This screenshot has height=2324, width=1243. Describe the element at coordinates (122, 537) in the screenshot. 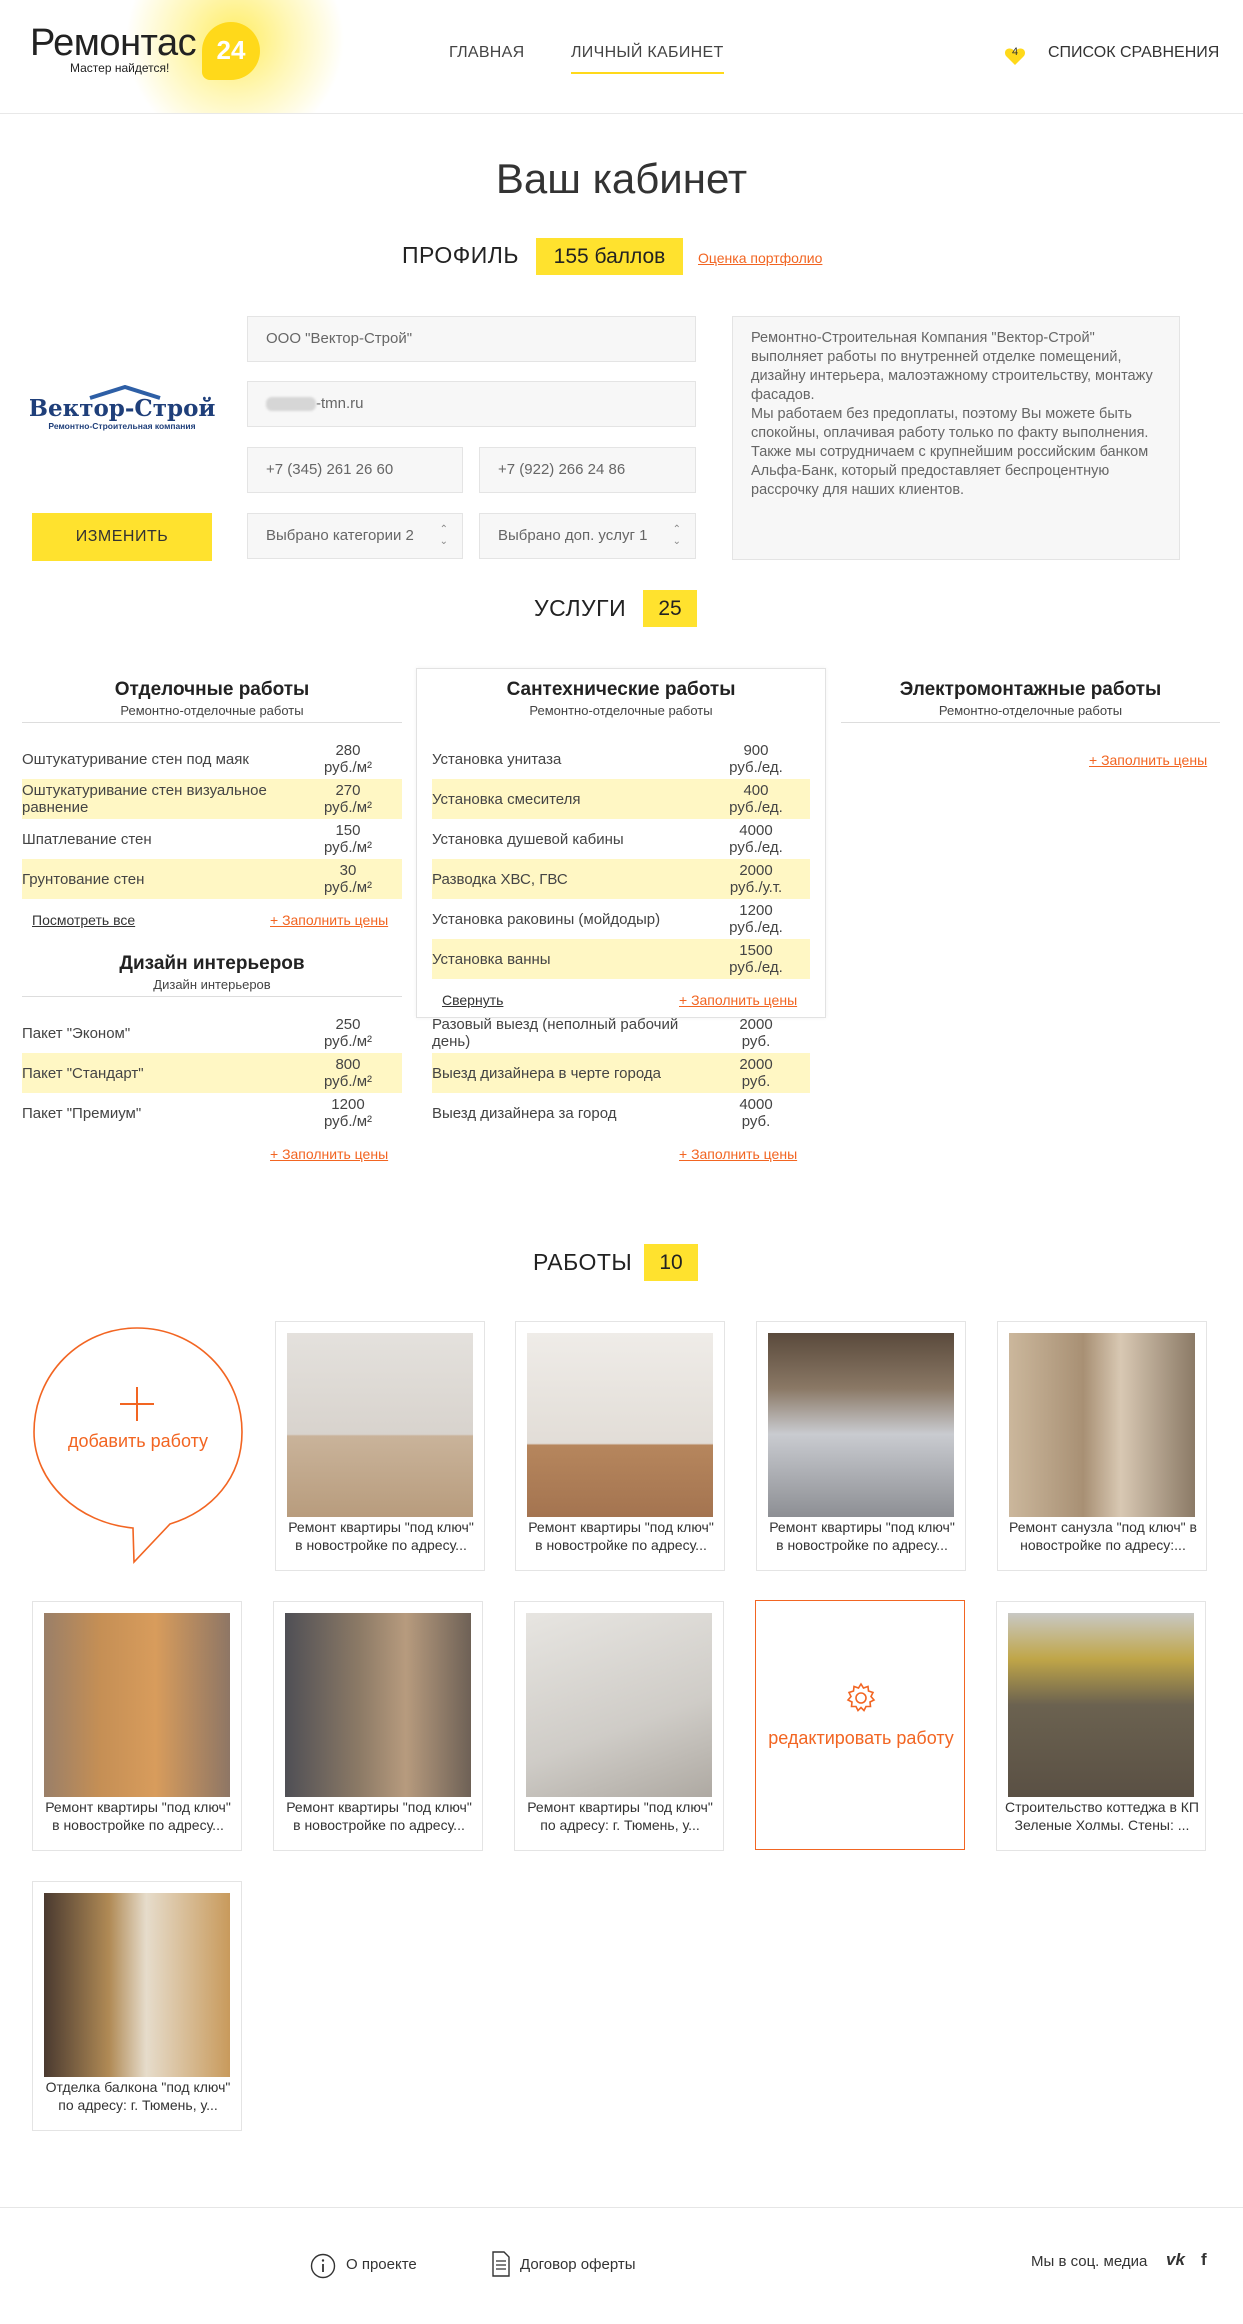

I see `edit-profile-button: ИЗМЕНИТЬ` at that location.